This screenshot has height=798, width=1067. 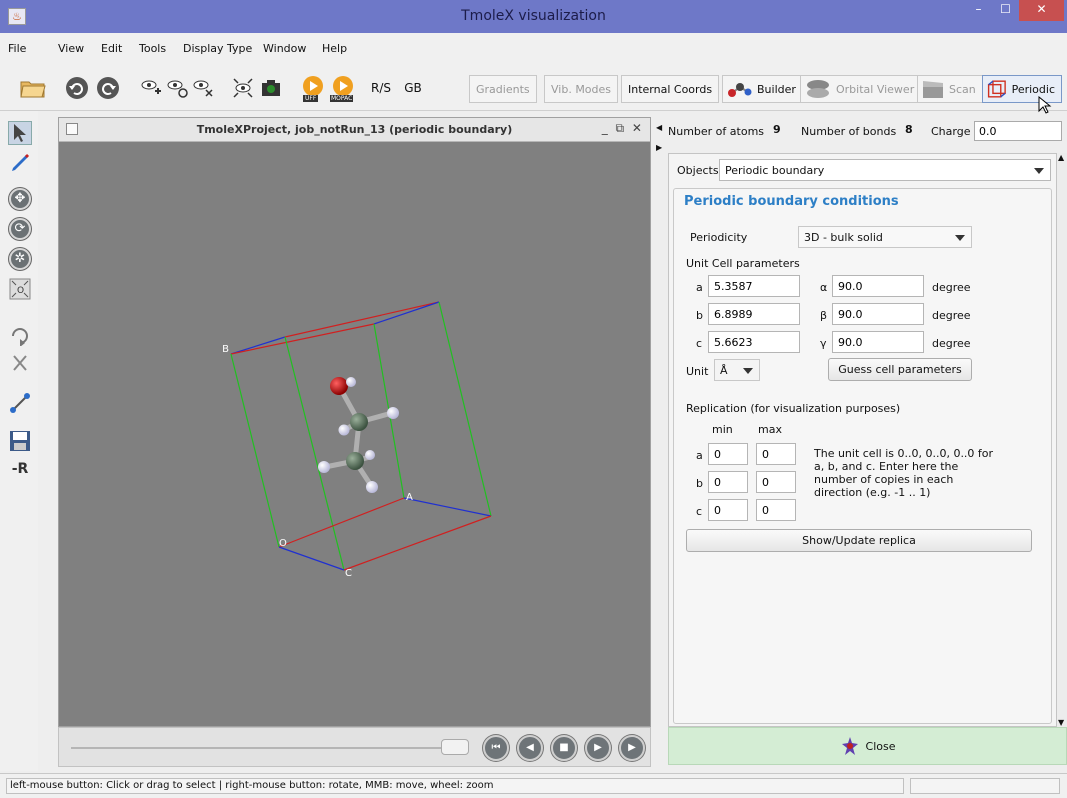 I want to click on measure-tool, so click(x=20, y=403).